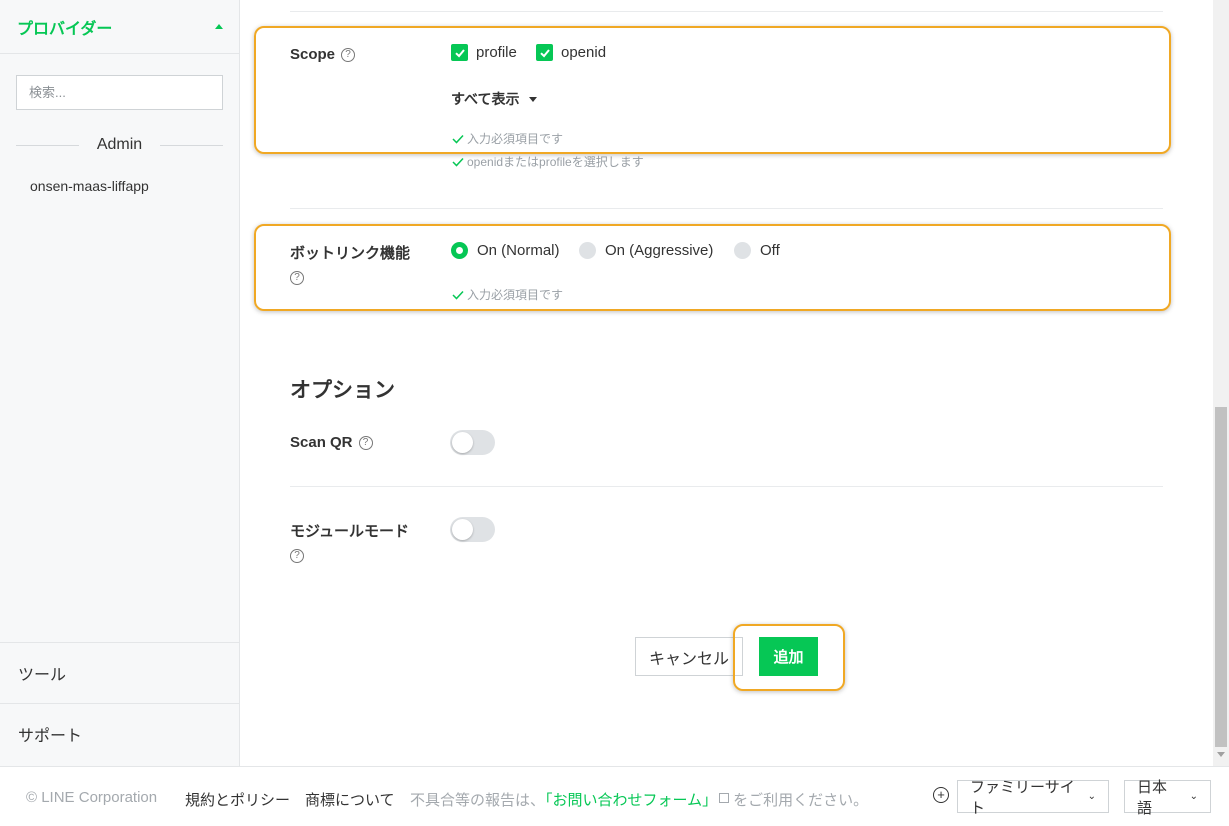 This screenshot has width=1229, height=826. What do you see at coordinates (533, 99) in the screenshot?
I see `caret-down-icon` at bounding box center [533, 99].